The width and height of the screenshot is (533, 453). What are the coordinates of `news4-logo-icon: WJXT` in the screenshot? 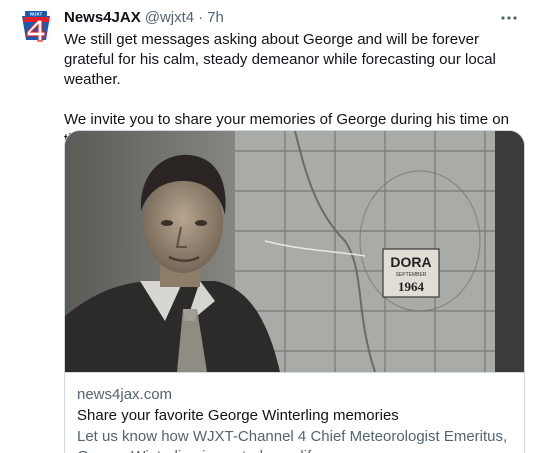 It's located at (36, 28).